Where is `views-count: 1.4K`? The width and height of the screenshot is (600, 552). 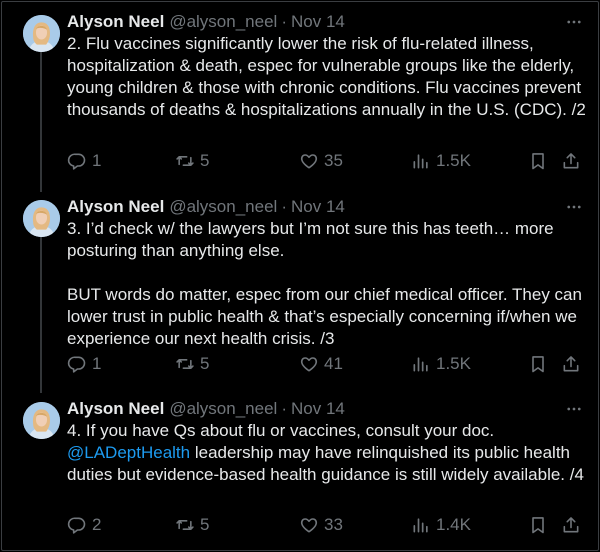 views-count: 1.4K is located at coordinates (453, 524).